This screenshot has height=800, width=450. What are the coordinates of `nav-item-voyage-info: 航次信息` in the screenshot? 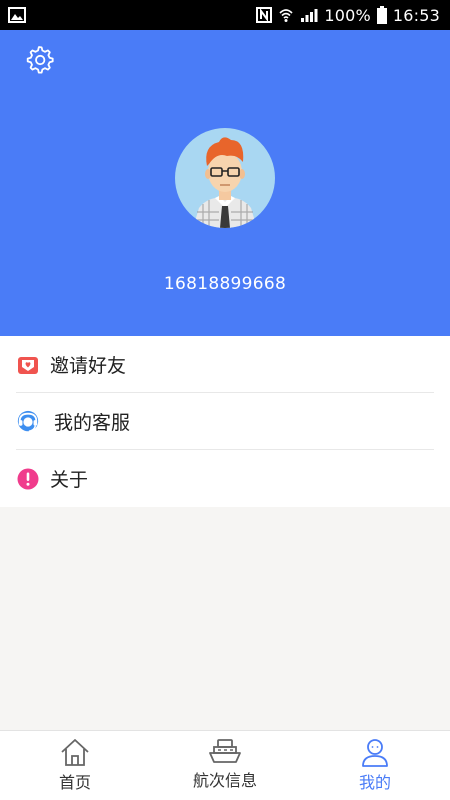 It's located at (225, 765).